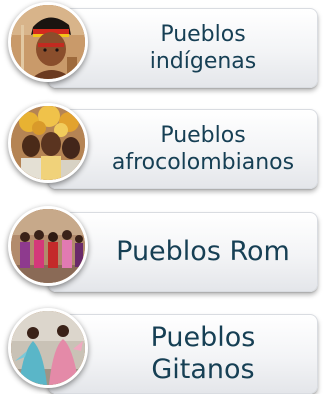 This screenshot has height=394, width=327. Describe the element at coordinates (203, 353) in the screenshot. I see `group-label: Pueblos Gitanos` at that location.